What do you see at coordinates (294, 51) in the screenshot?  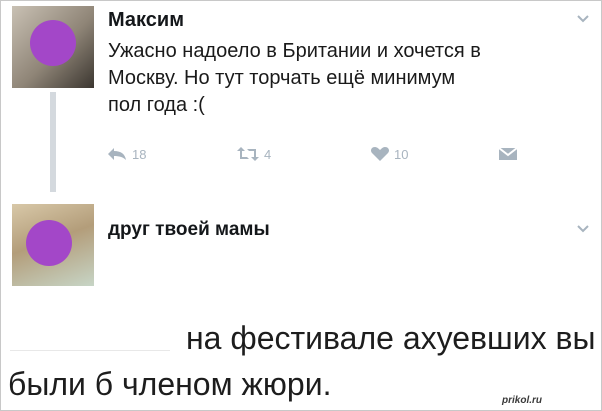 I see `tweet-text-line: Ужасно надоело в Британии и хочется в` at bounding box center [294, 51].